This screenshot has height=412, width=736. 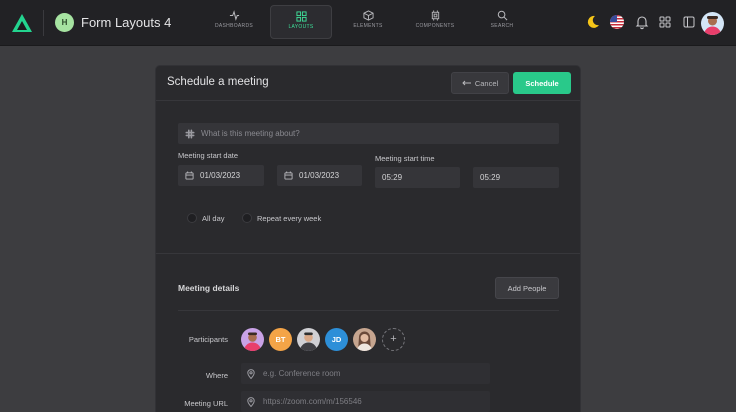 What do you see at coordinates (435, 26) in the screenshot?
I see `nav-label: COMPONENTS` at bounding box center [435, 26].